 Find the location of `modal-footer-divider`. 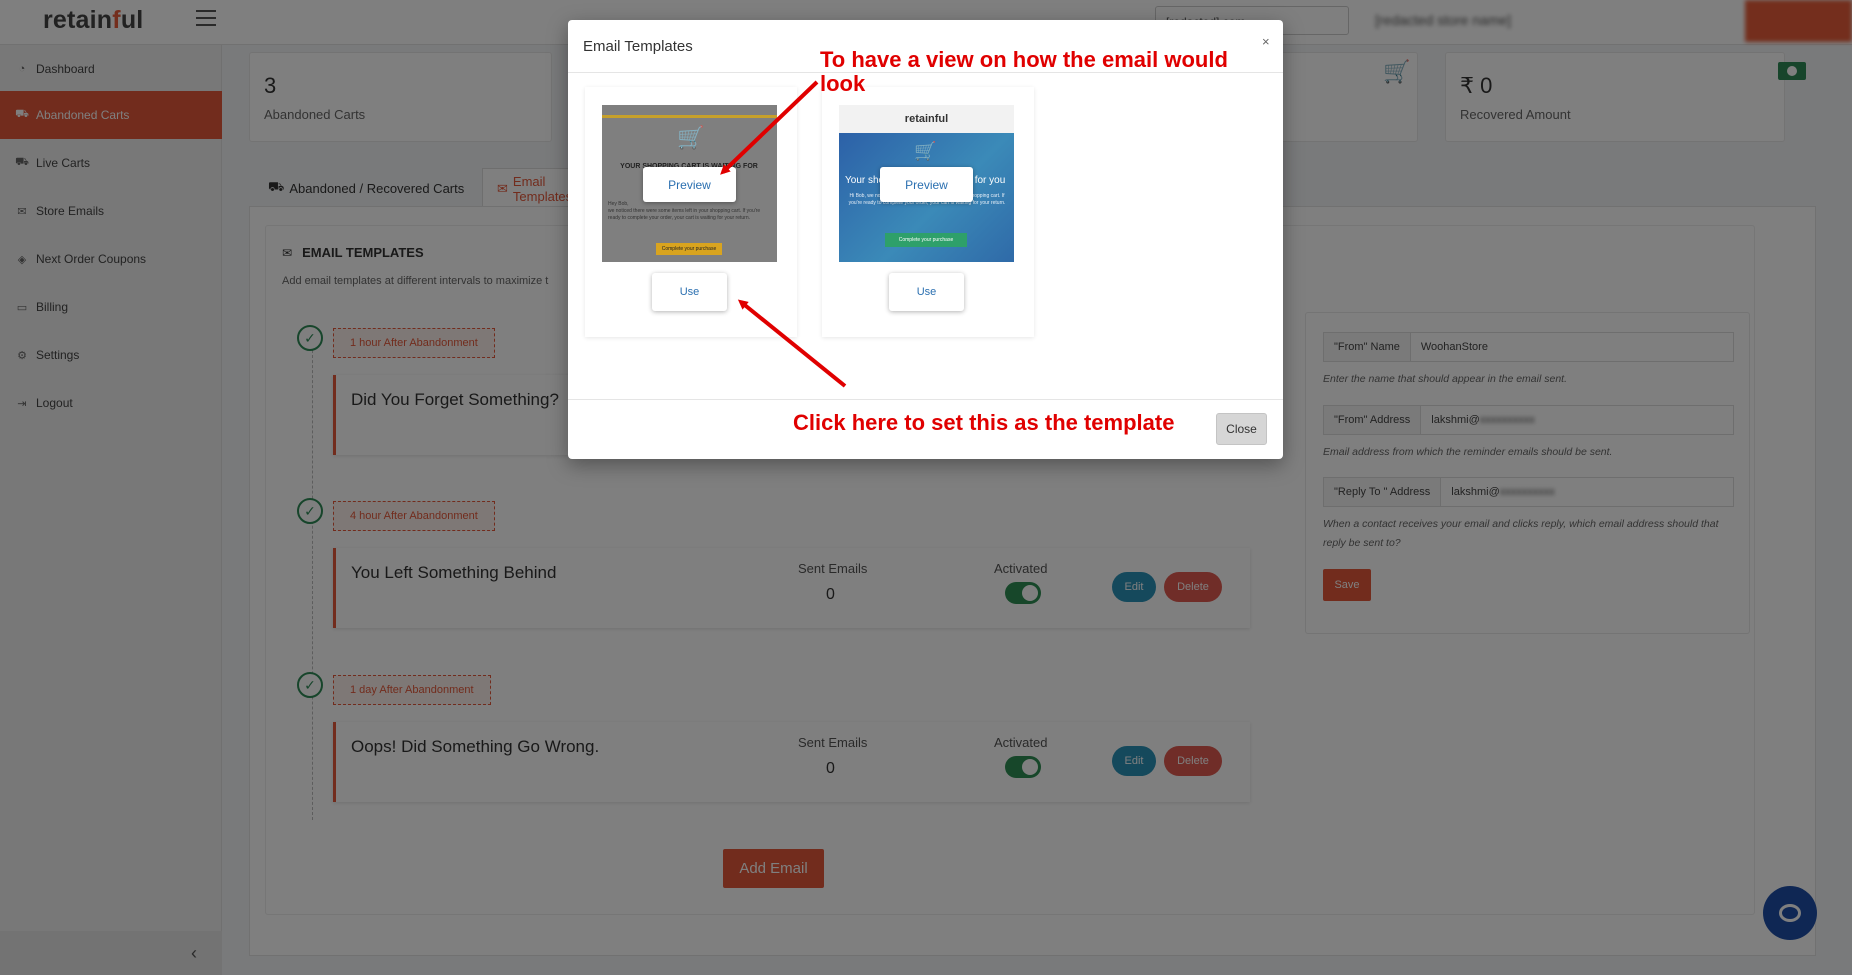

modal-footer-divider is located at coordinates (925, 399).